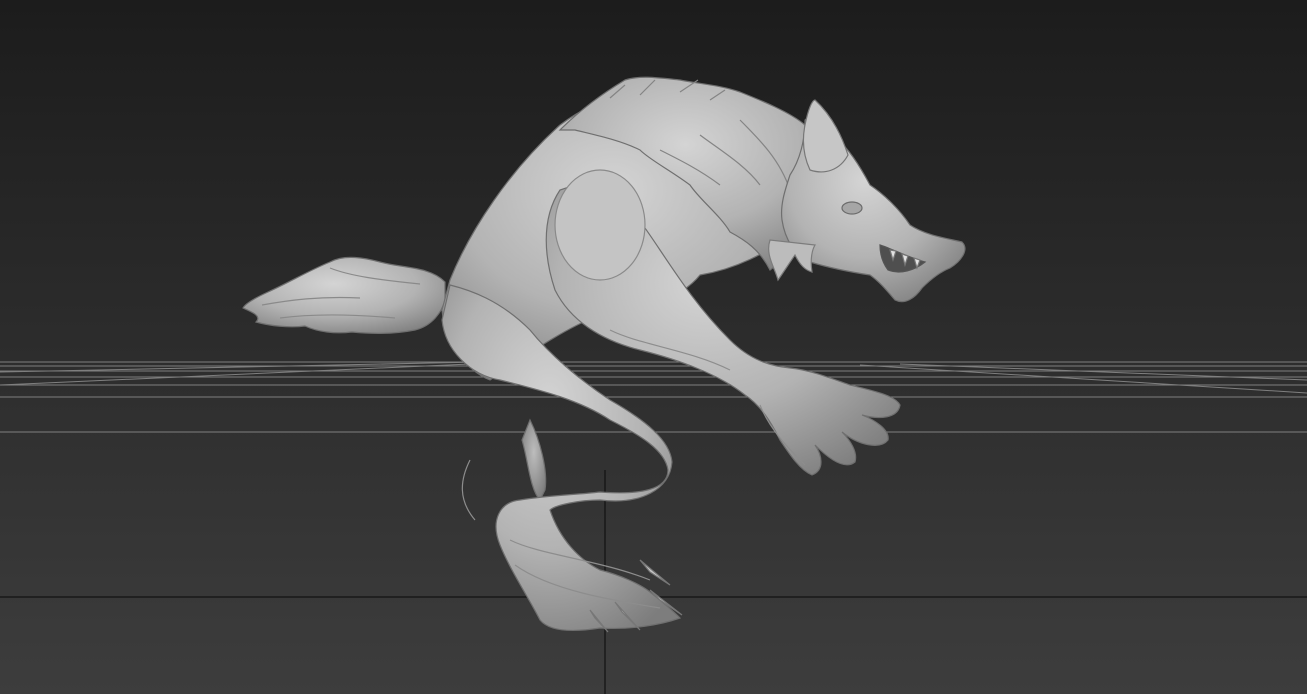  What do you see at coordinates (600, 225) in the screenshot?
I see `shoulder` at bounding box center [600, 225].